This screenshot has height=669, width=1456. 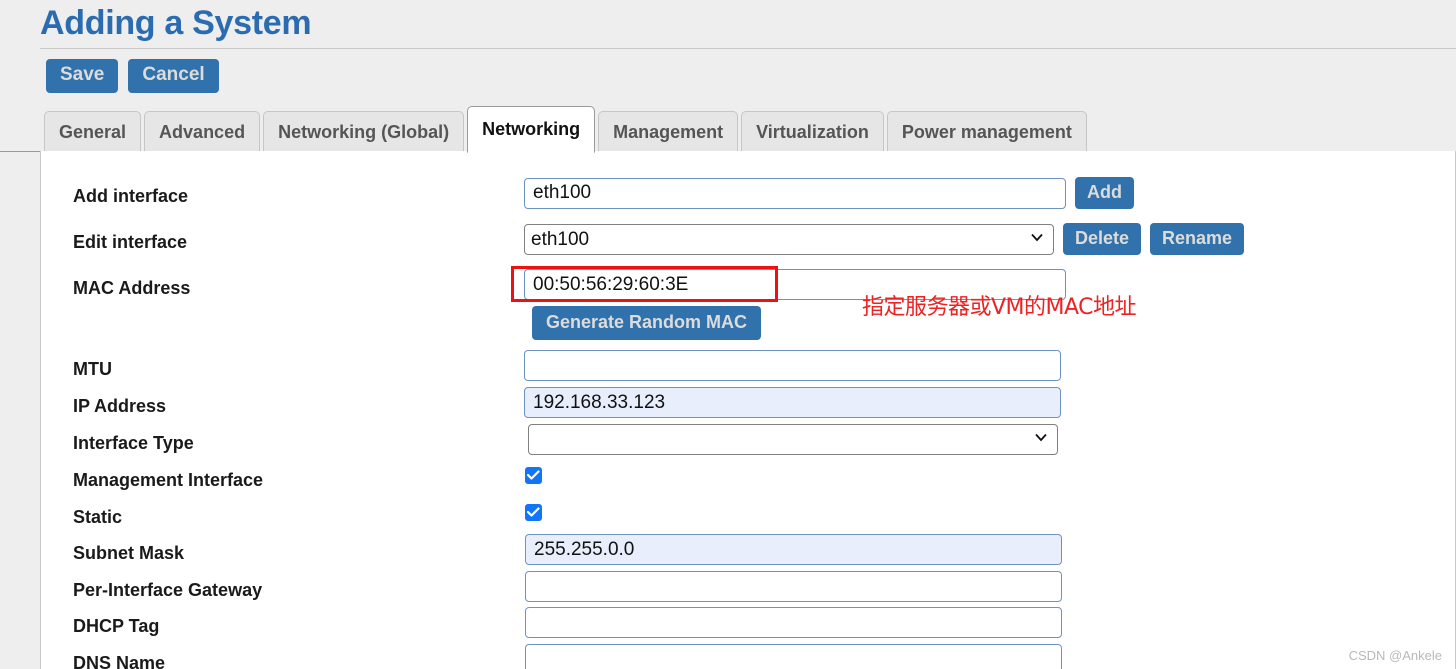 I want to click on action-bar: Save Cancel, so click(x=132, y=76).